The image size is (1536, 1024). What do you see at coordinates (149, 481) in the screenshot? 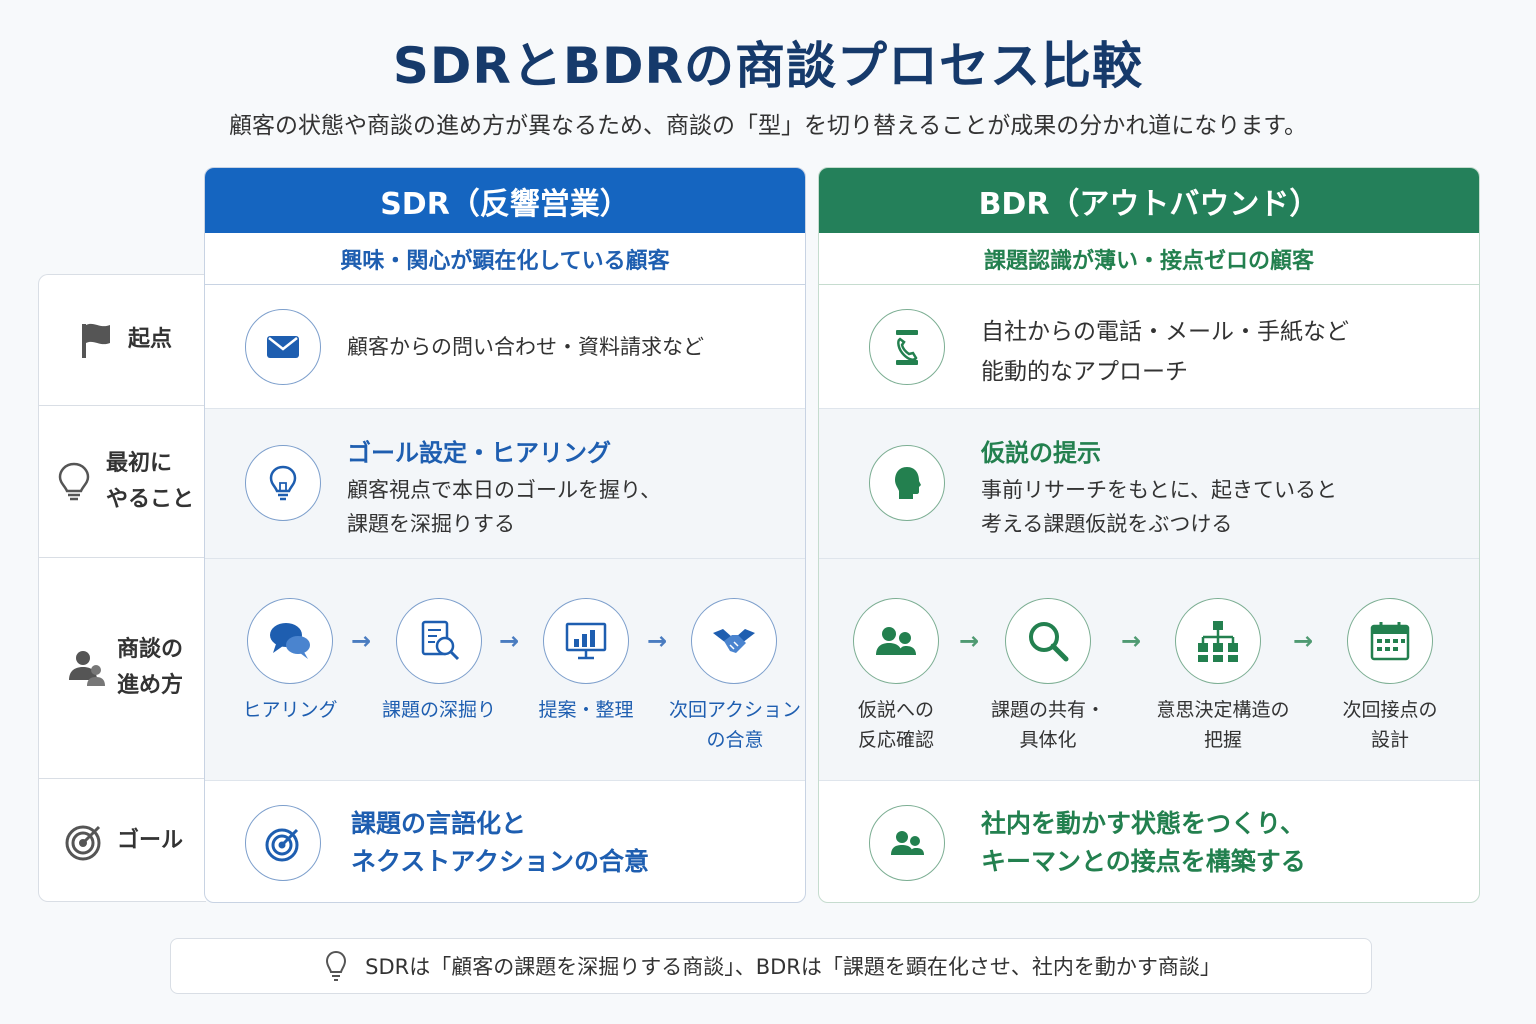
I see `row-label-text: 最初に やること` at bounding box center [149, 481].